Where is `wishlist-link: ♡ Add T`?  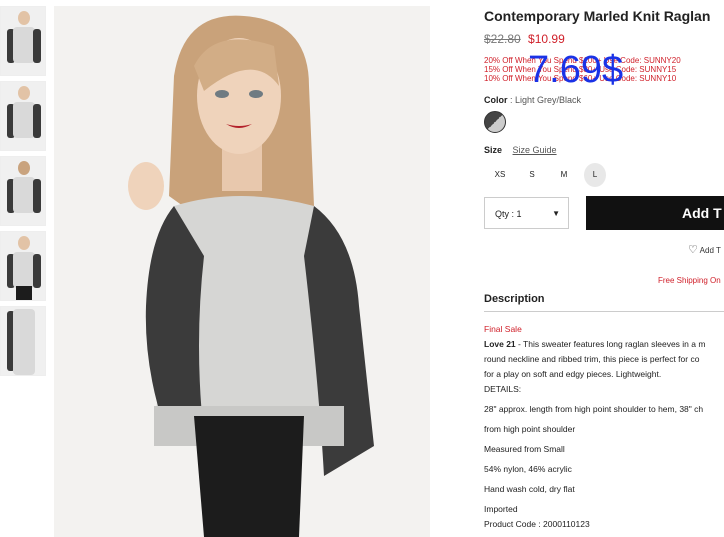 wishlist-link: ♡ Add T is located at coordinates (704, 249).